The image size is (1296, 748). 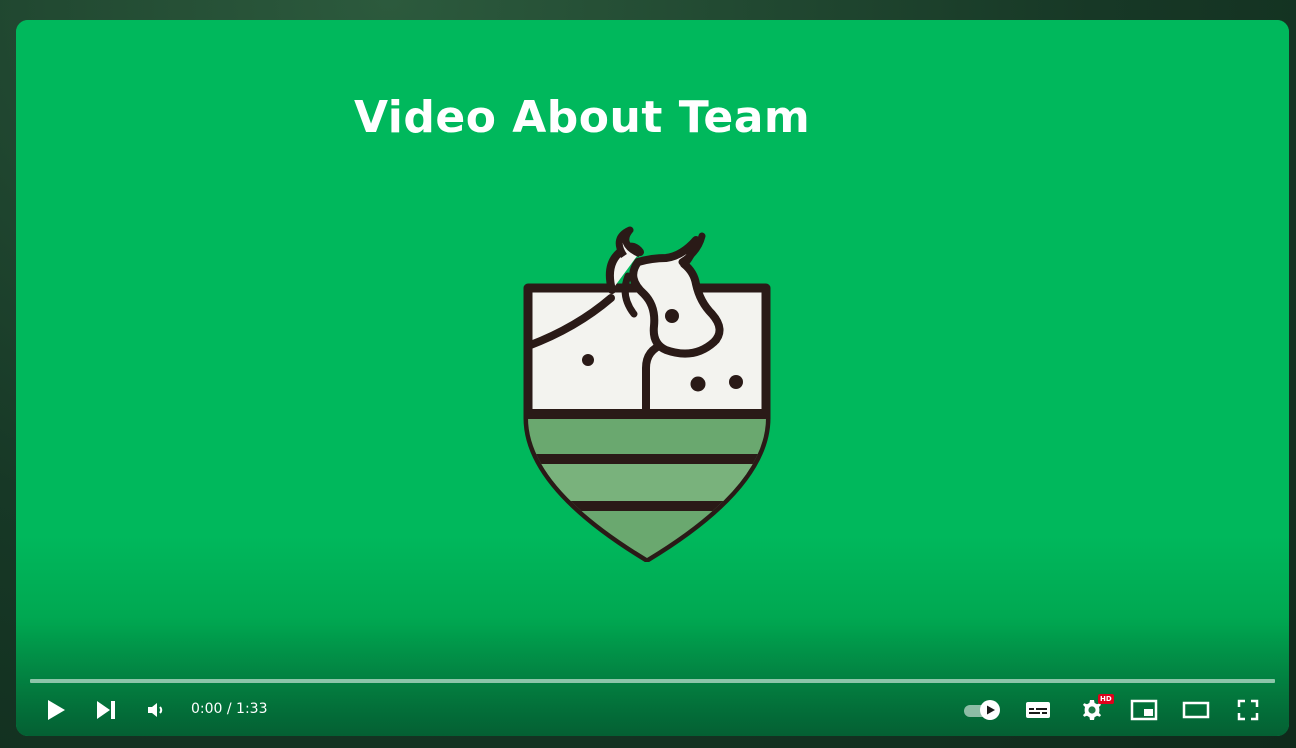 I want to click on autoplay-toggle, so click(x=982, y=710).